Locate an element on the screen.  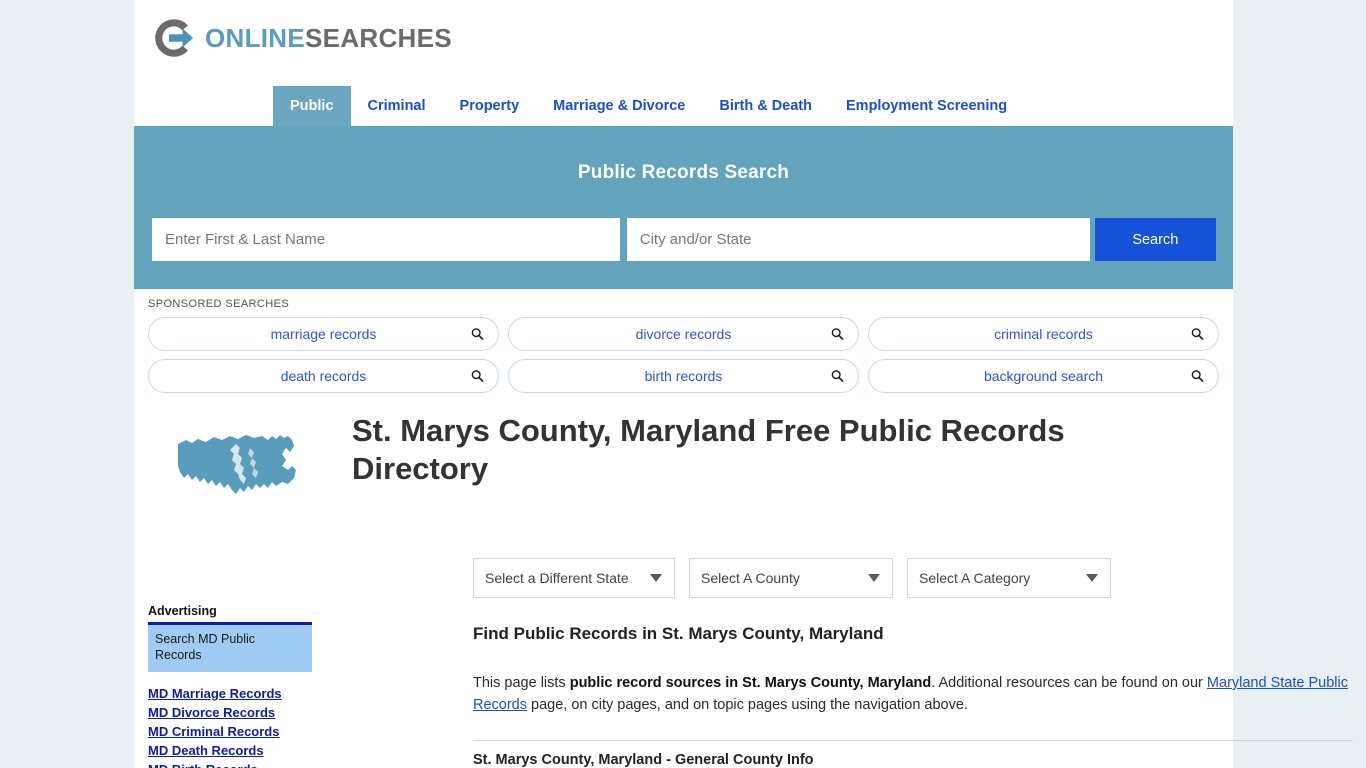
sponsored-searches-label: SPONSORED SEARCHES is located at coordinates (219, 304).